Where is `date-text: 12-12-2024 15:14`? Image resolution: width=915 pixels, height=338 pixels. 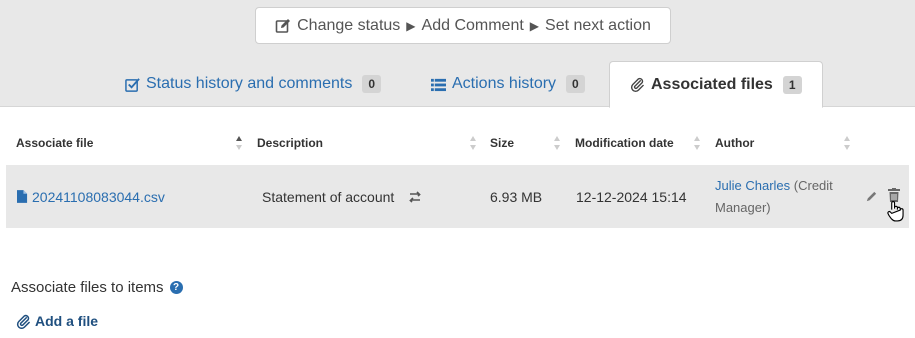
date-text: 12-12-2024 15:14 is located at coordinates (631, 196).